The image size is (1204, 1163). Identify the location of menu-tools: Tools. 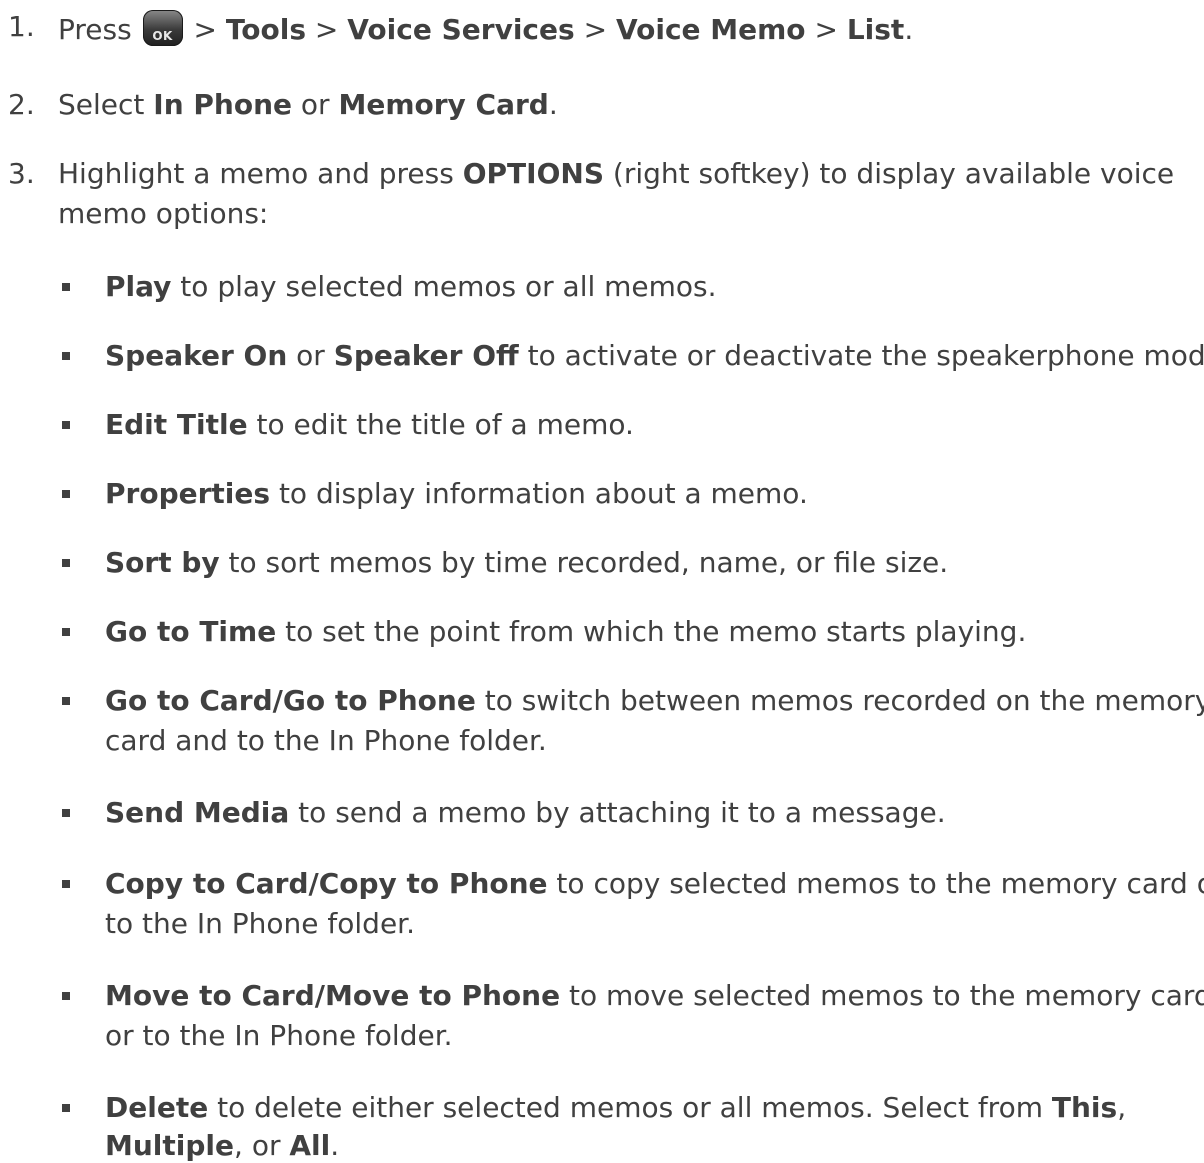
(266, 29).